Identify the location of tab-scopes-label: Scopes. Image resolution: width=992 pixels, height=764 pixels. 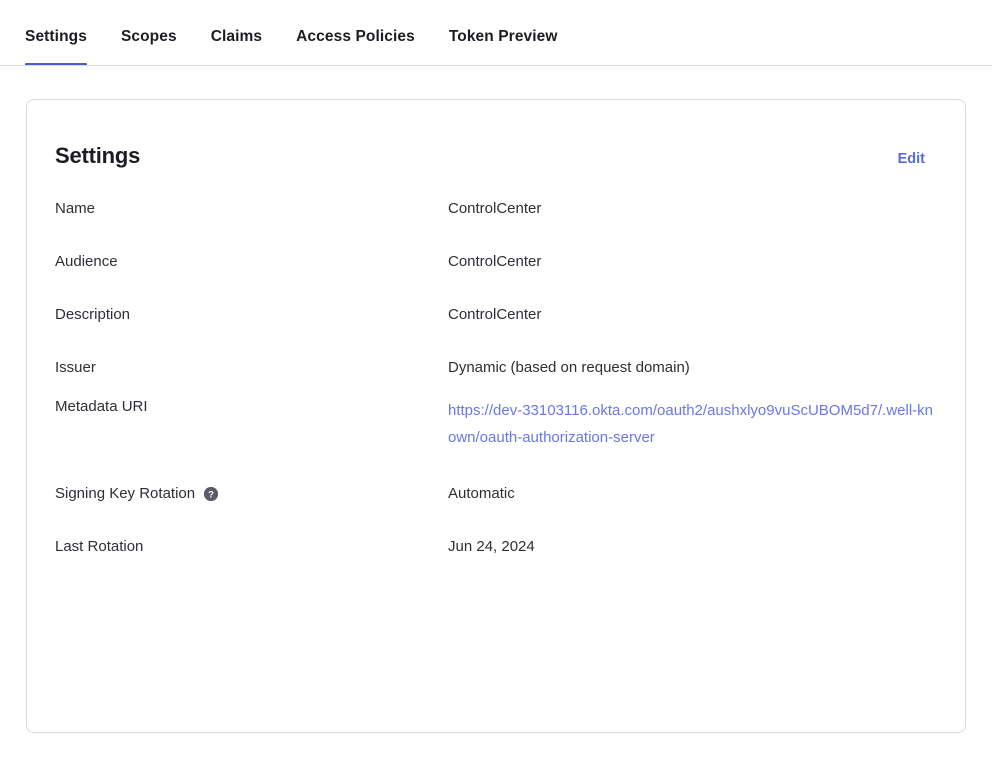
(148, 36).